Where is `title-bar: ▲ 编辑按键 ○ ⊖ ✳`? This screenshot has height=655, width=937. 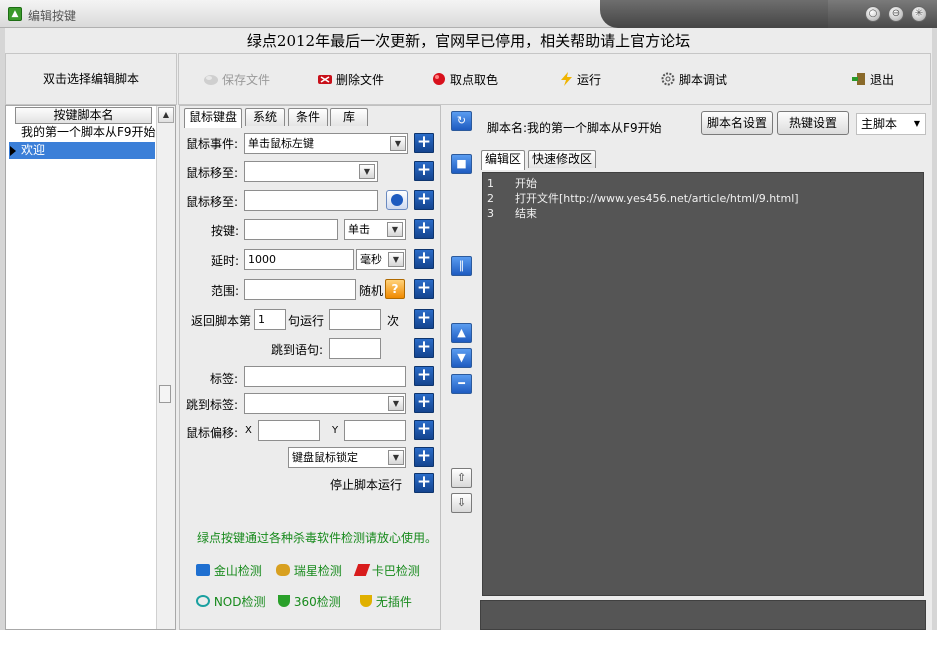 title-bar: ▲ 编辑按键 ○ ⊖ ✳ is located at coordinates (468, 14).